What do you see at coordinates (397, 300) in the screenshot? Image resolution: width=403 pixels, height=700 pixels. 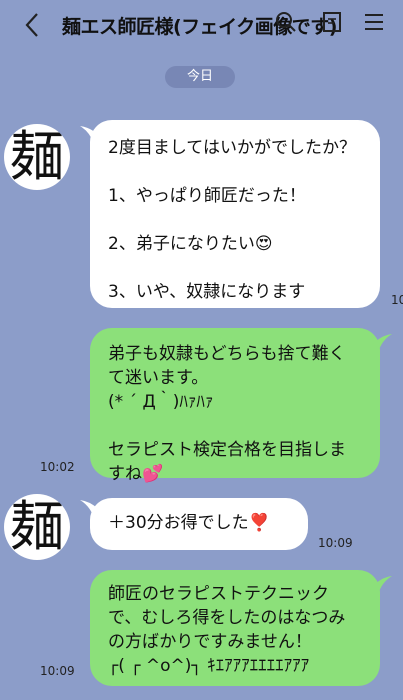 I see `message-time: 10` at bounding box center [397, 300].